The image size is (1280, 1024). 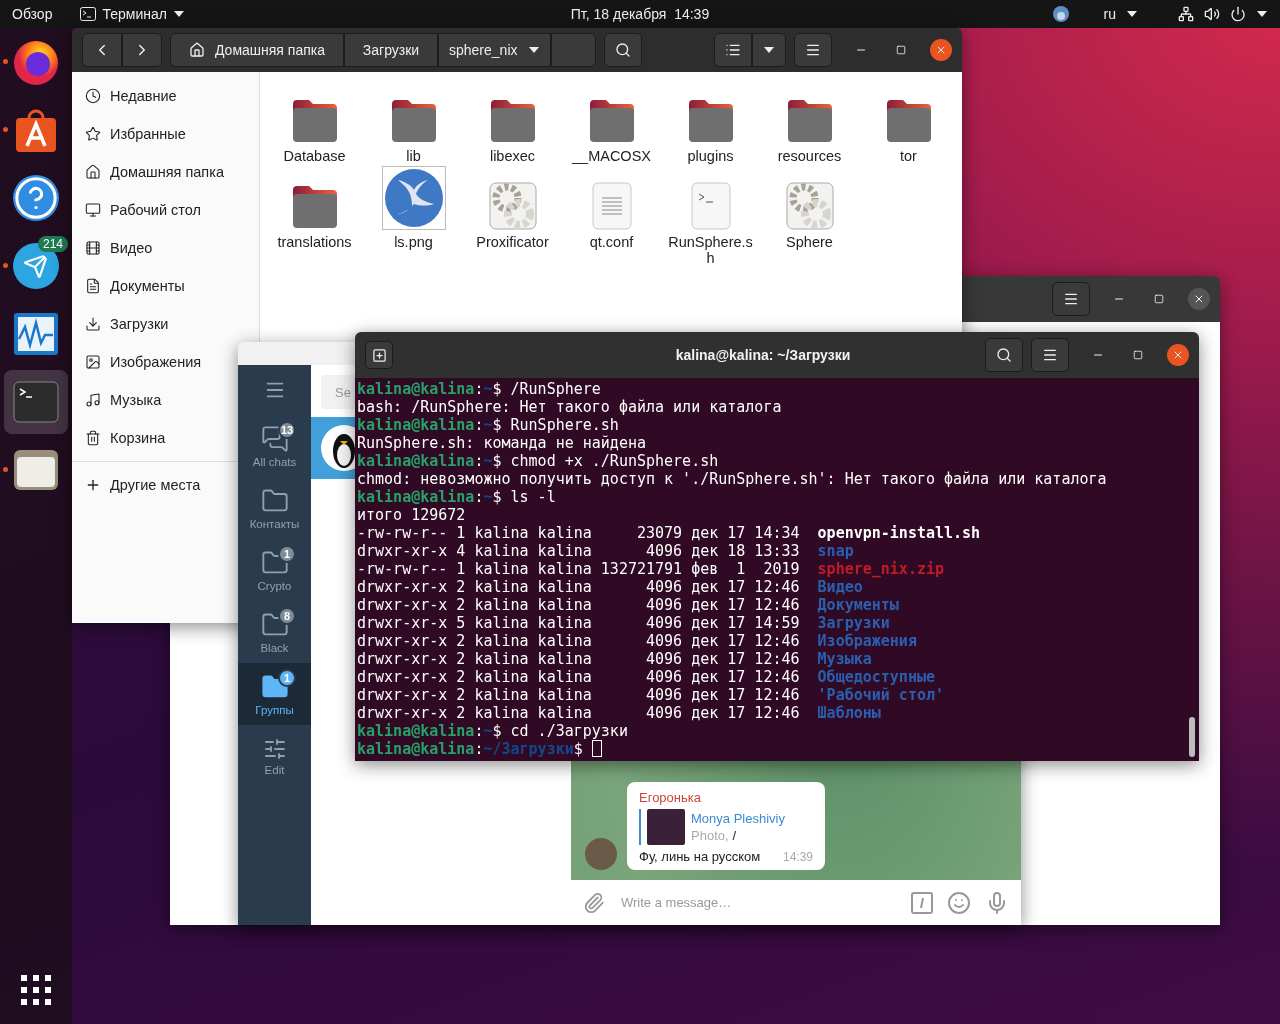 What do you see at coordinates (314, 156) in the screenshot?
I see `file-name: Database` at bounding box center [314, 156].